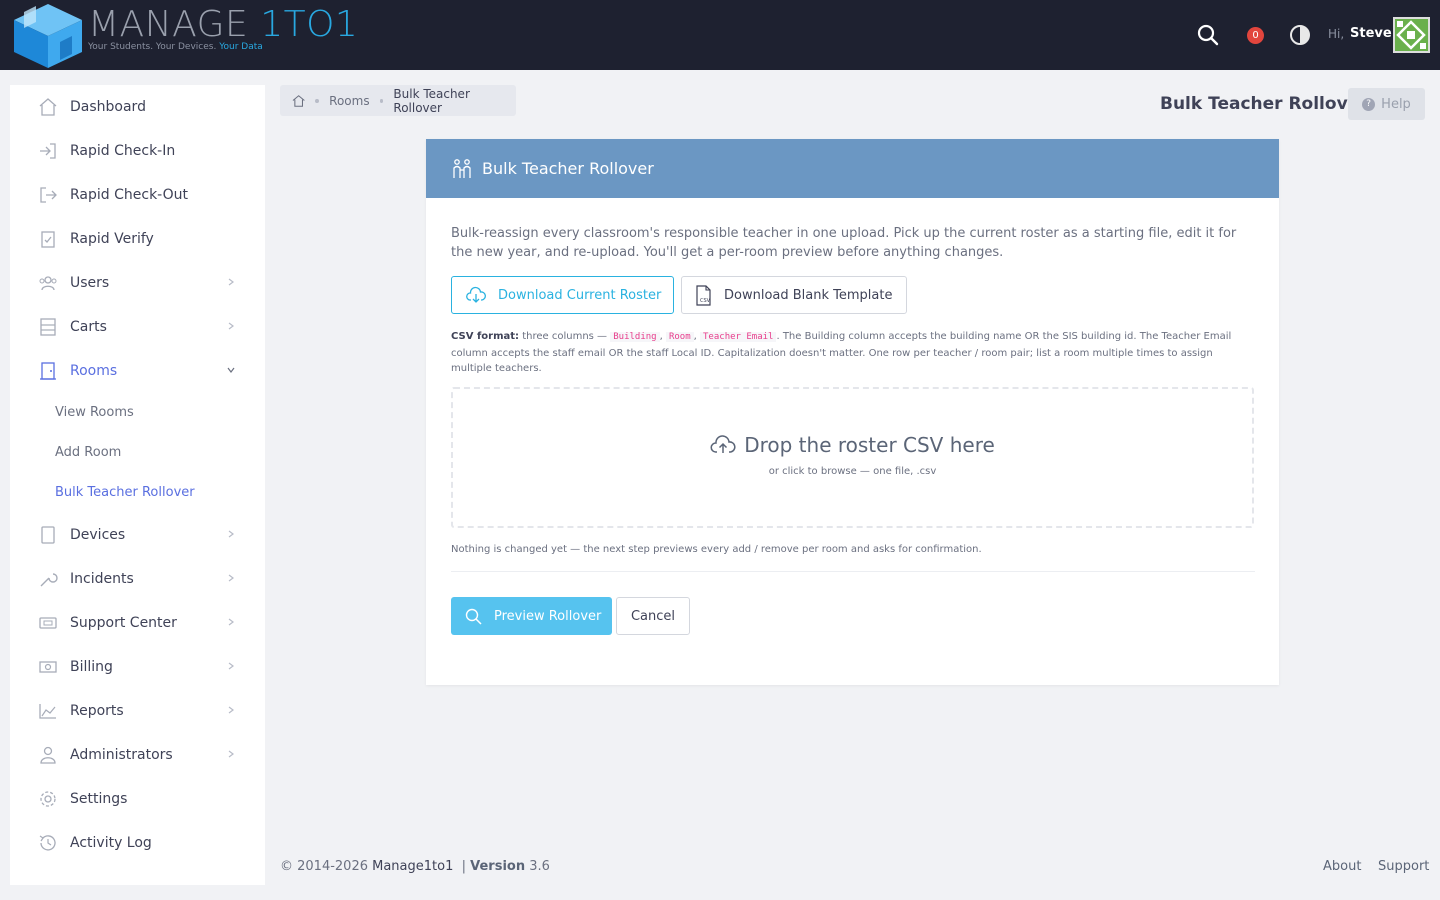  Describe the element at coordinates (223, 24) in the screenshot. I see `logo-wordmark: MANAGE 1TO1` at that location.